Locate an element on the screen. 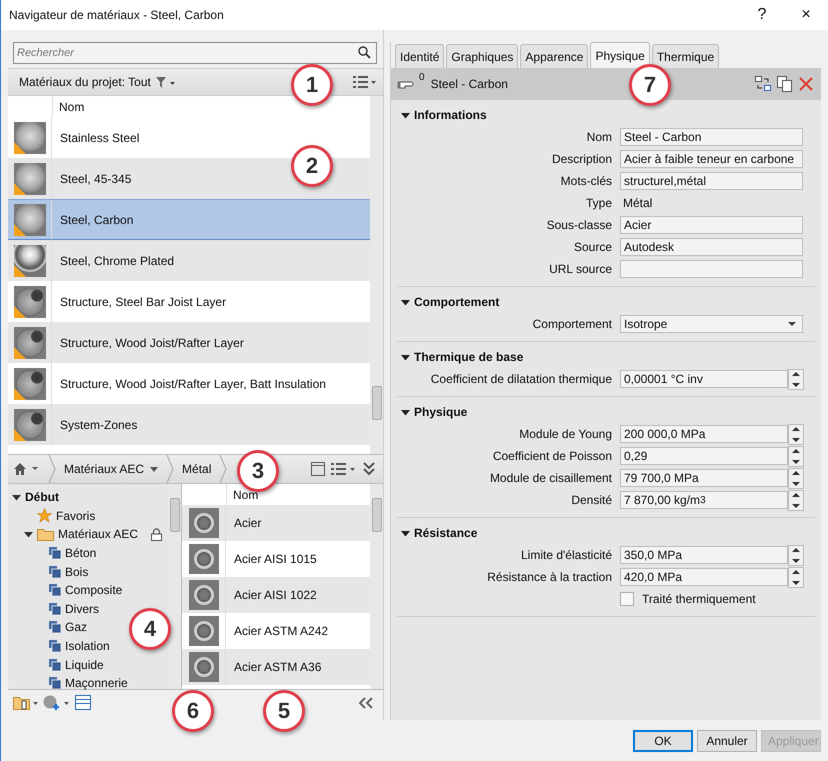  checkbox-label: Traité thermiquement is located at coordinates (699, 599).